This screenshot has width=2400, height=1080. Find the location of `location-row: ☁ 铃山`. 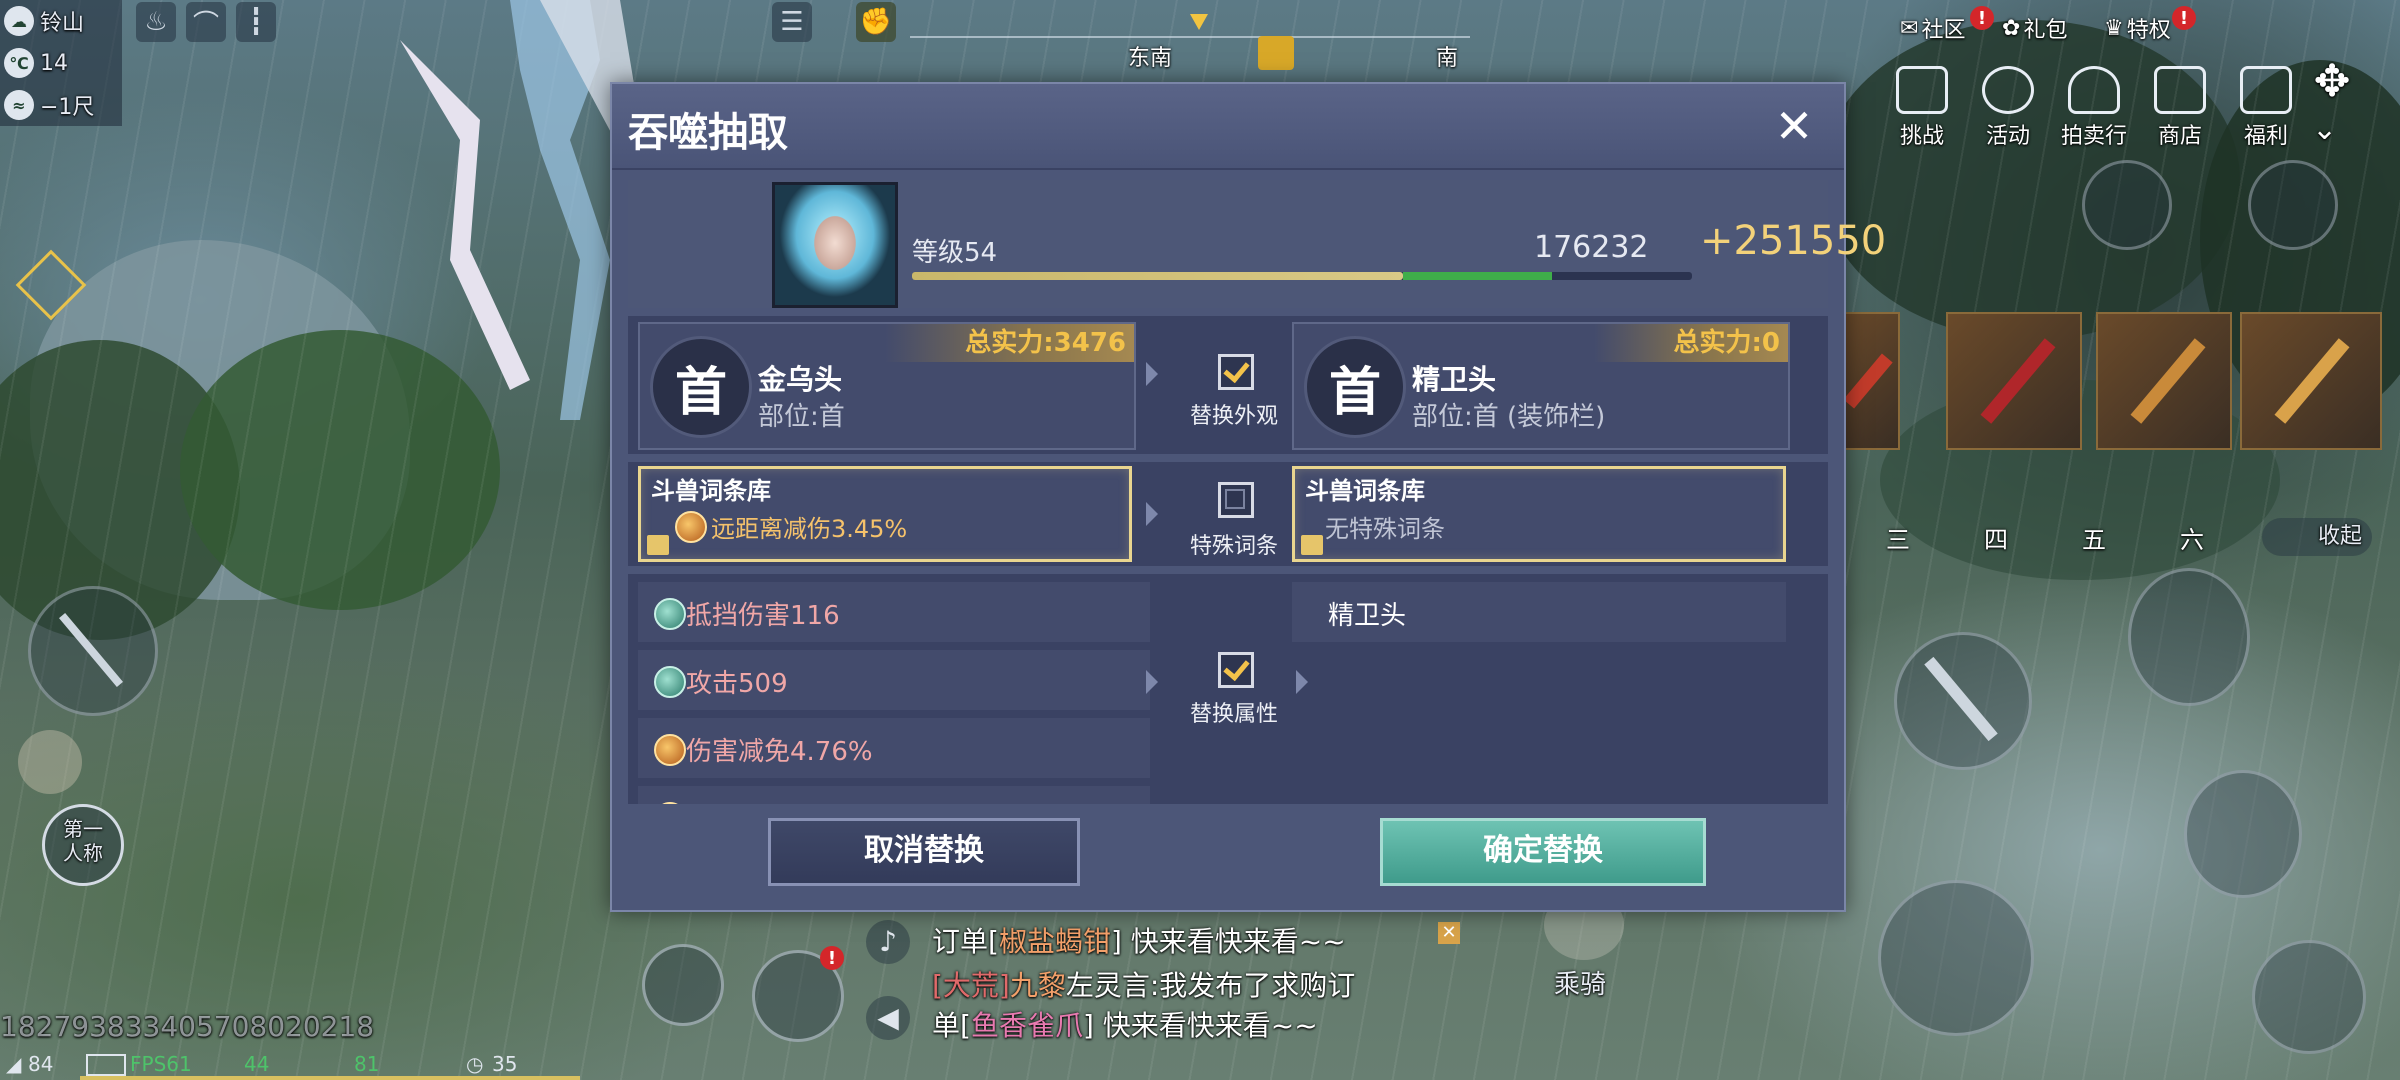

location-row: ☁ 铃山 is located at coordinates (44, 21).